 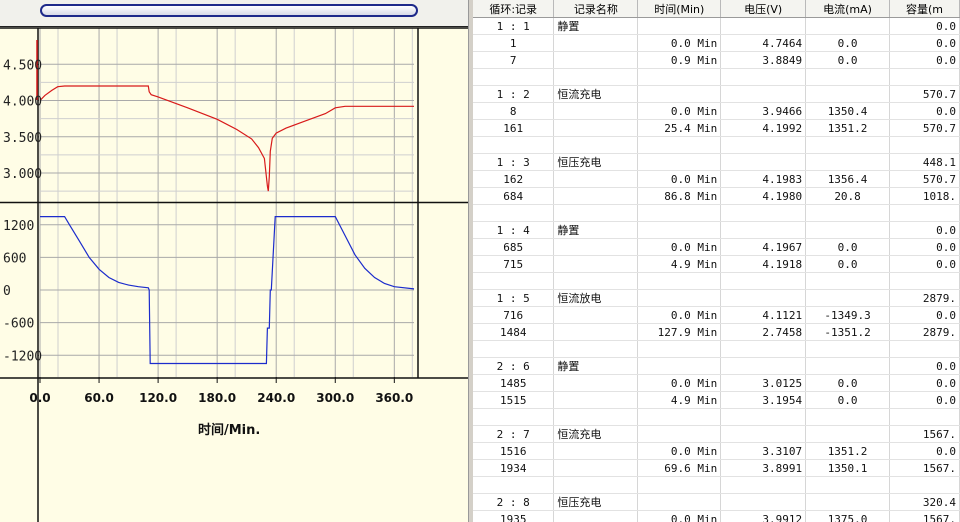 I want to click on table-cell: 1, so click(x=514, y=43).